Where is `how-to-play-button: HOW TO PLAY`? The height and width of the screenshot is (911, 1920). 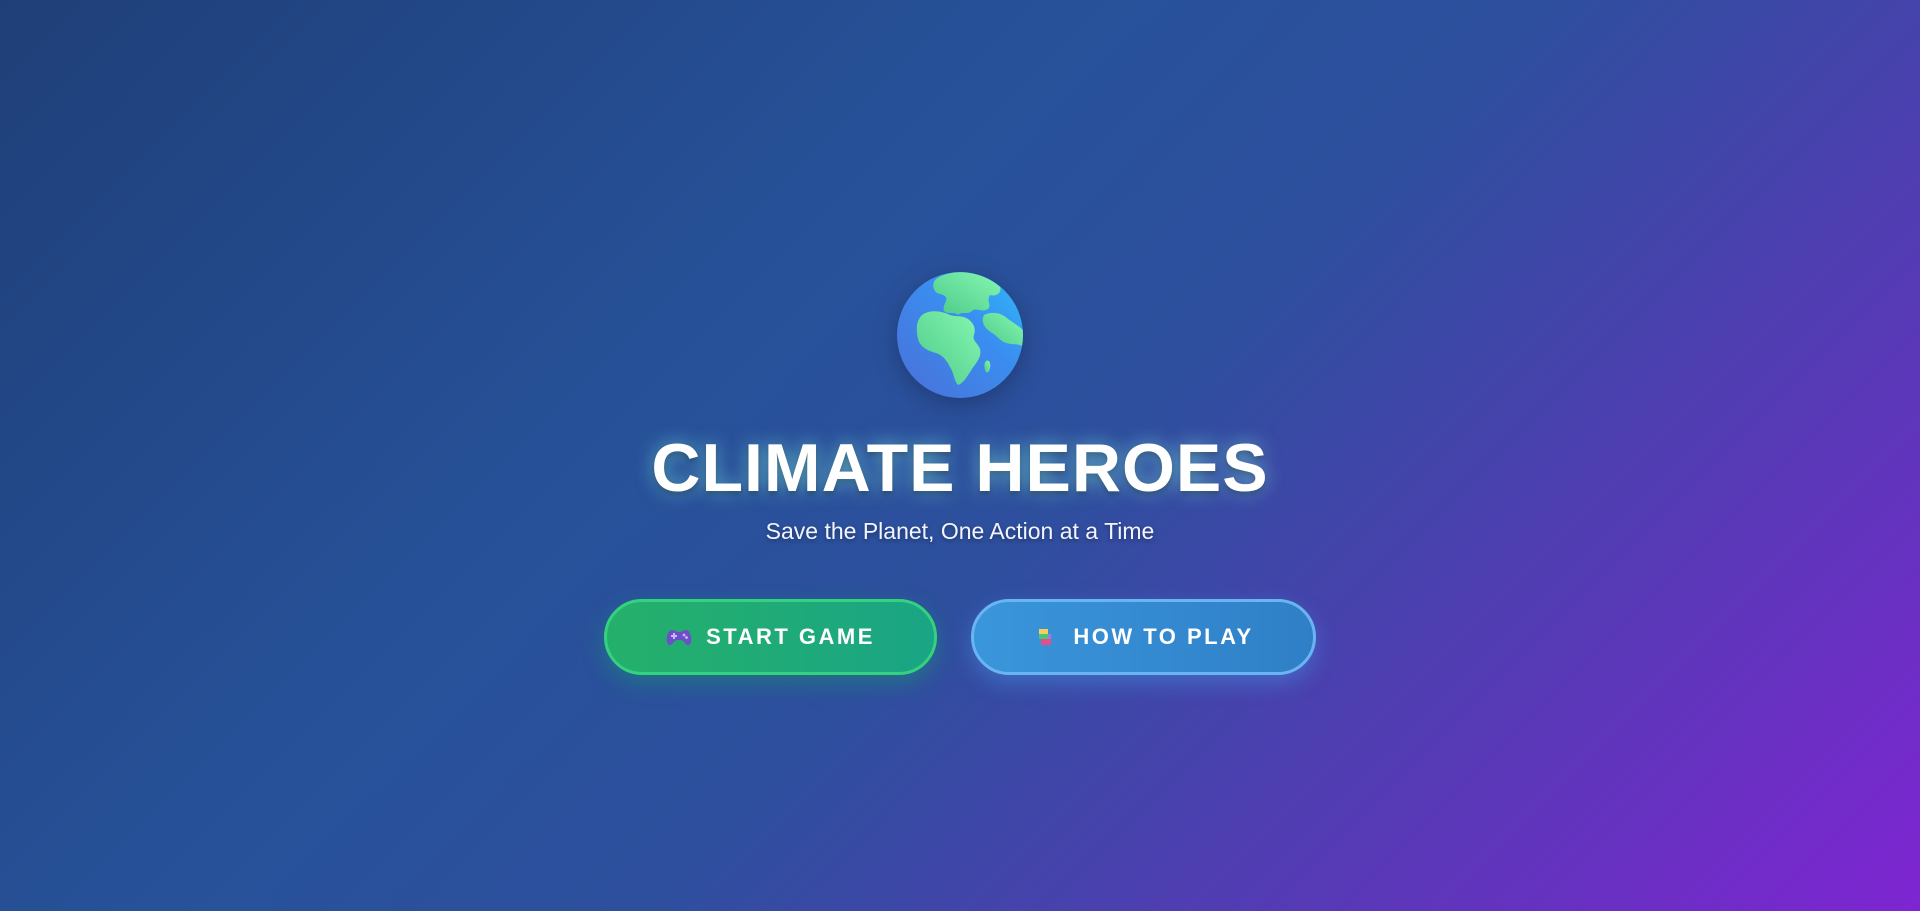
how-to-play-button: HOW TO PLAY is located at coordinates (1143, 637).